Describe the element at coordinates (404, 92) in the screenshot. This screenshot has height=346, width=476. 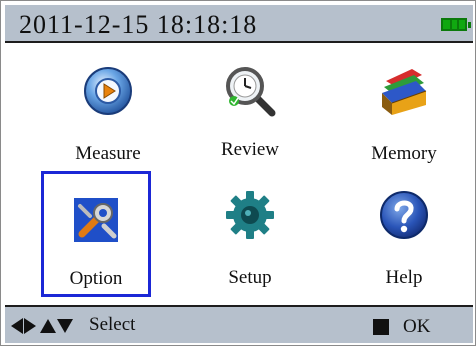
I see `memory-folders-icon` at that location.